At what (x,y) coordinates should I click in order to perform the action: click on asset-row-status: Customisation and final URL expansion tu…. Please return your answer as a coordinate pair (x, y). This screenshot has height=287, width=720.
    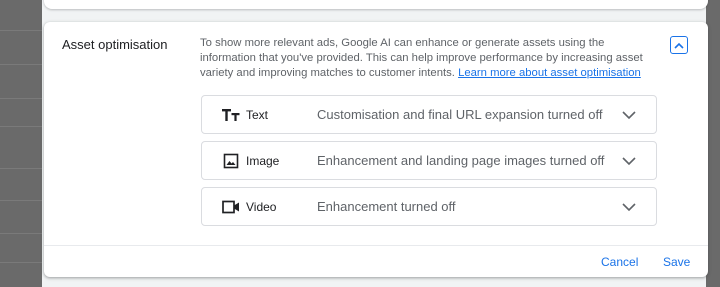
    Looking at the image, I should click on (460, 114).